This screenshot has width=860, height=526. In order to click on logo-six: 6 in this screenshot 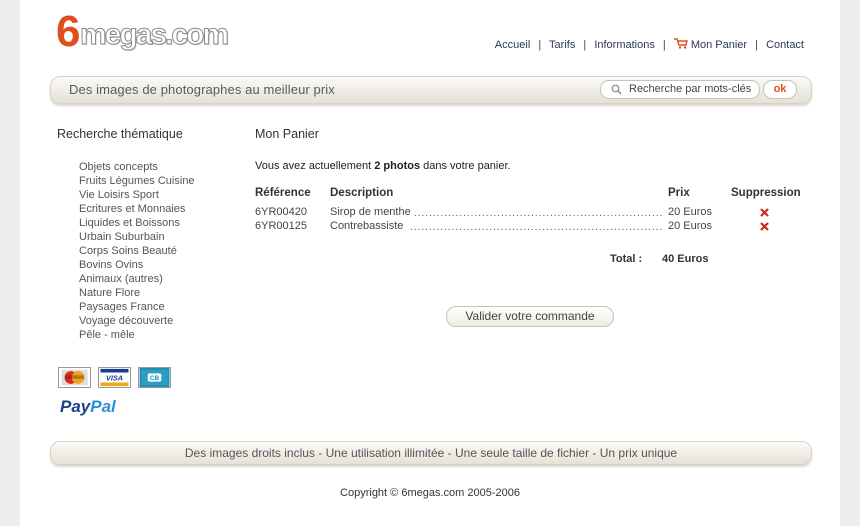, I will do `click(68, 31)`.